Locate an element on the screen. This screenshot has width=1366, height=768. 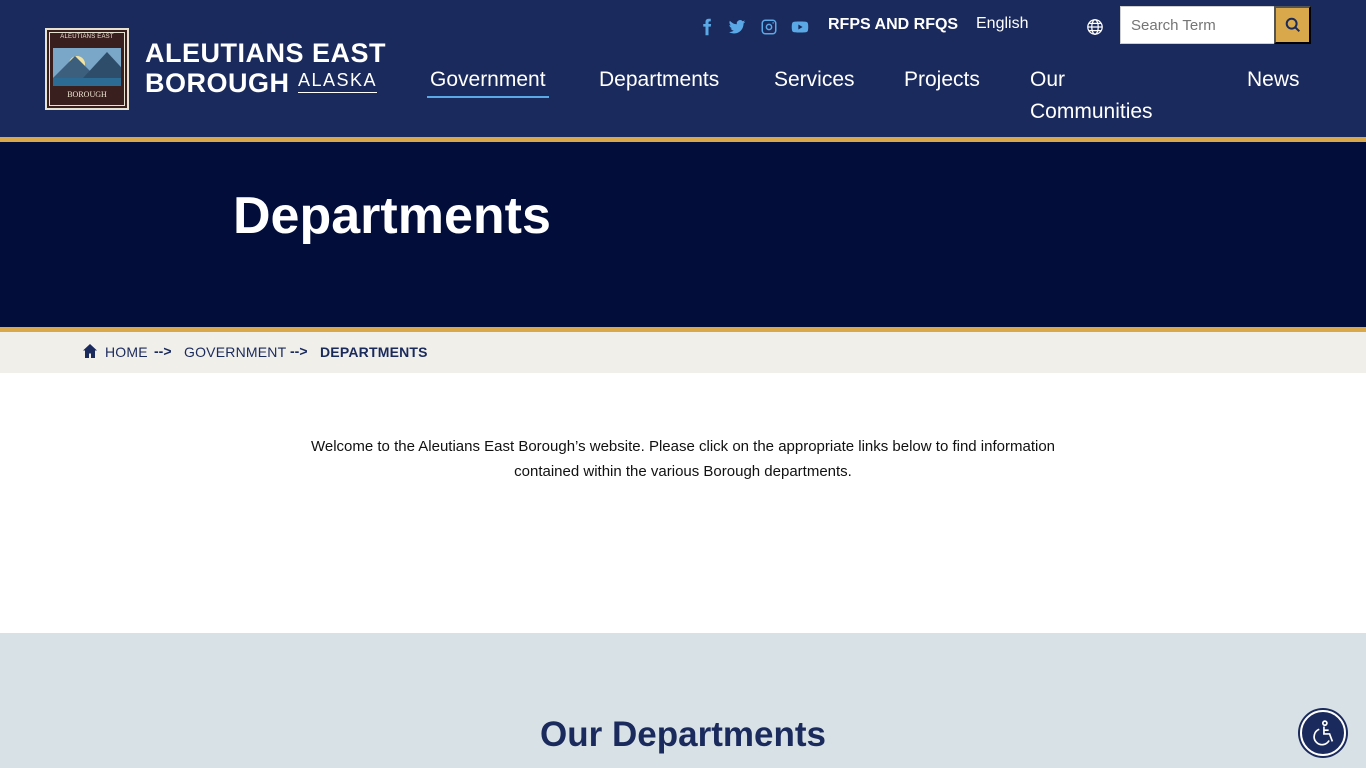
twitter-icon is located at coordinates (737, 27).